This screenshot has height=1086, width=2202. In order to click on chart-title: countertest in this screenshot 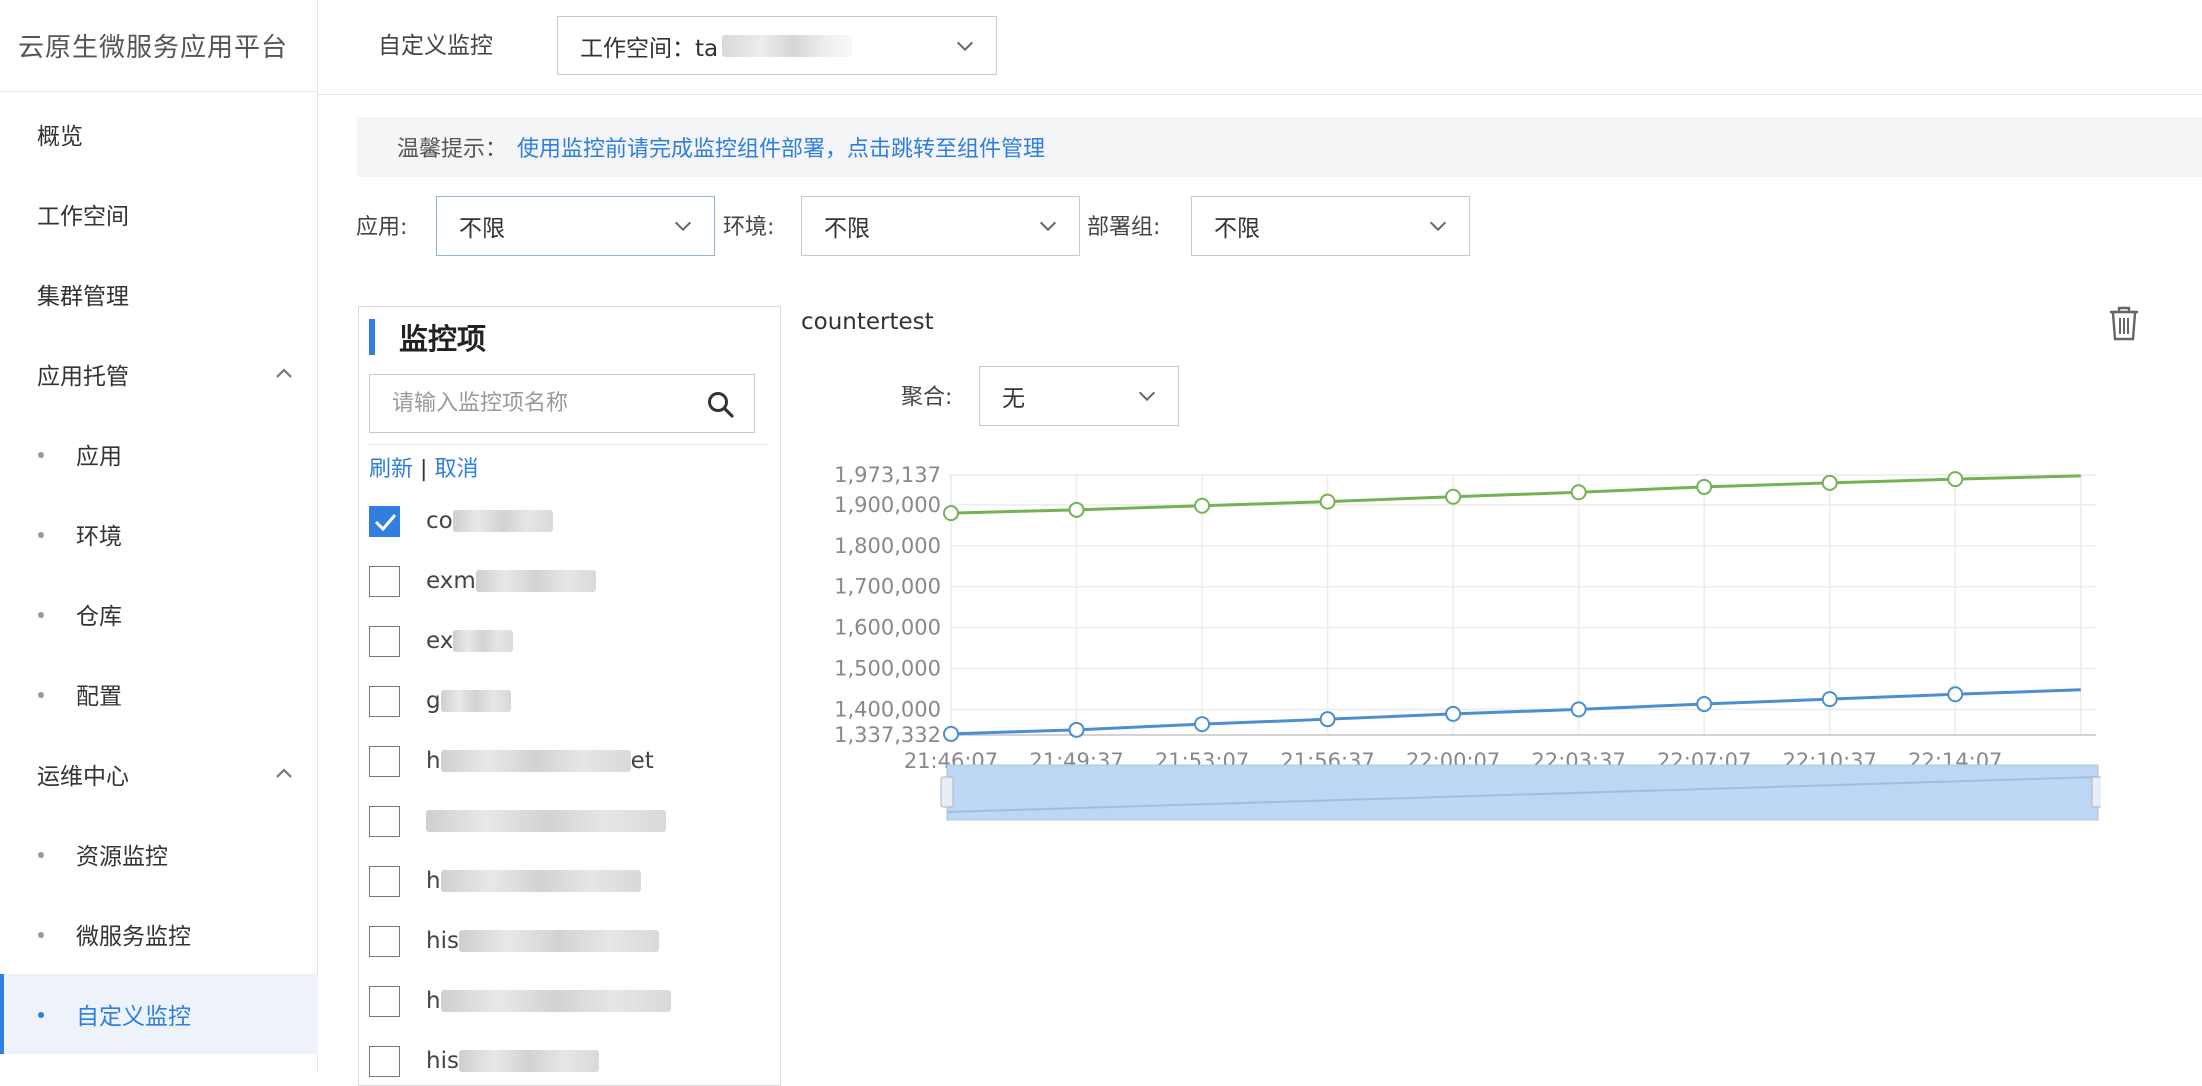, I will do `click(867, 322)`.